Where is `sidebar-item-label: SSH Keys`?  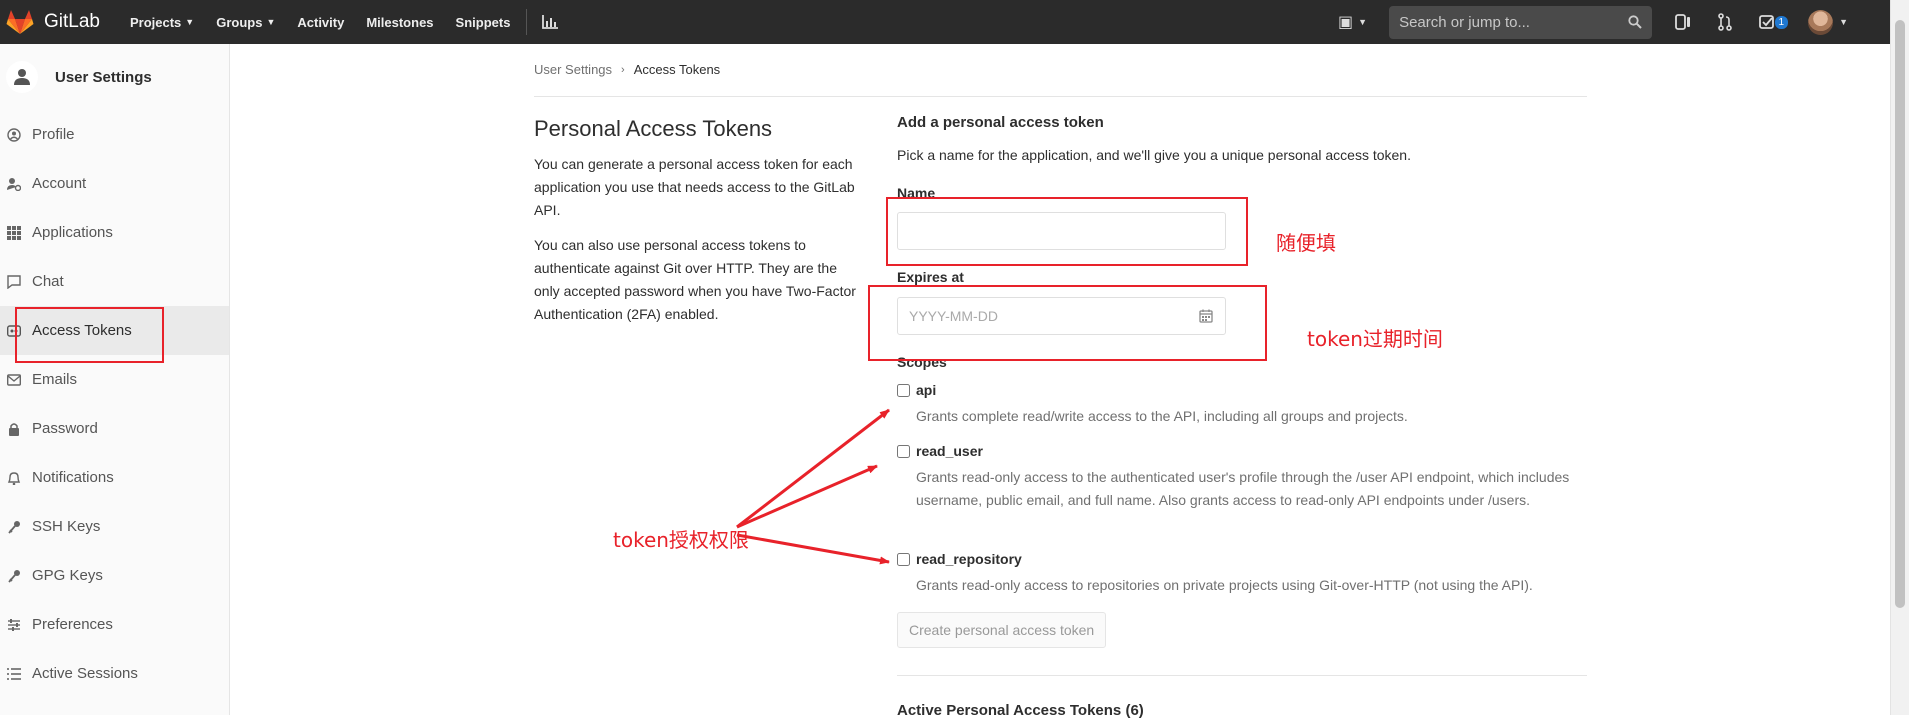
sidebar-item-label: SSH Keys is located at coordinates (66, 526).